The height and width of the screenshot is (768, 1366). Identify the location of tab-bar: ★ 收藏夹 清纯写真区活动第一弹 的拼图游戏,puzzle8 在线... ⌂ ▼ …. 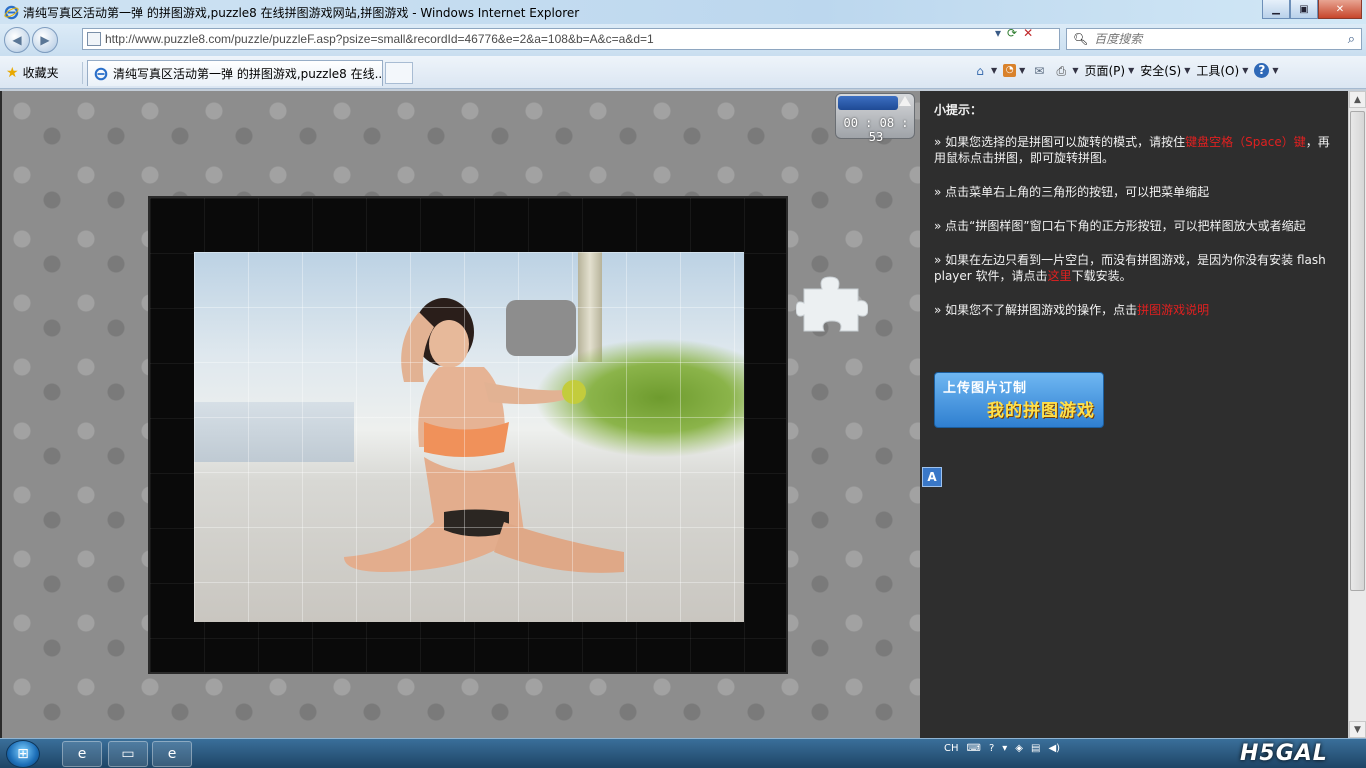
(683, 72).